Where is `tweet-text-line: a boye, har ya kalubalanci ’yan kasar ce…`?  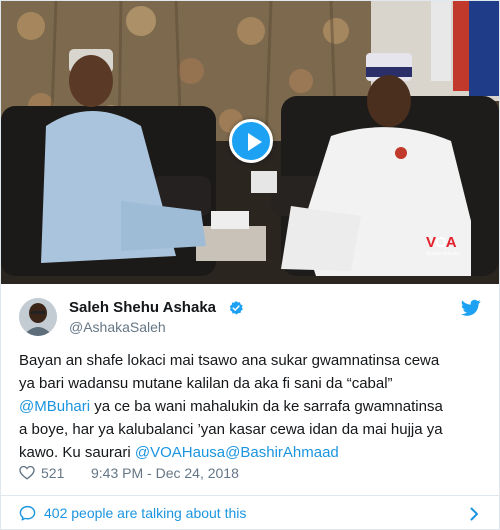 tweet-text-line: a boye, har ya kalubalanci ’yan kasar ce… is located at coordinates (231, 429).